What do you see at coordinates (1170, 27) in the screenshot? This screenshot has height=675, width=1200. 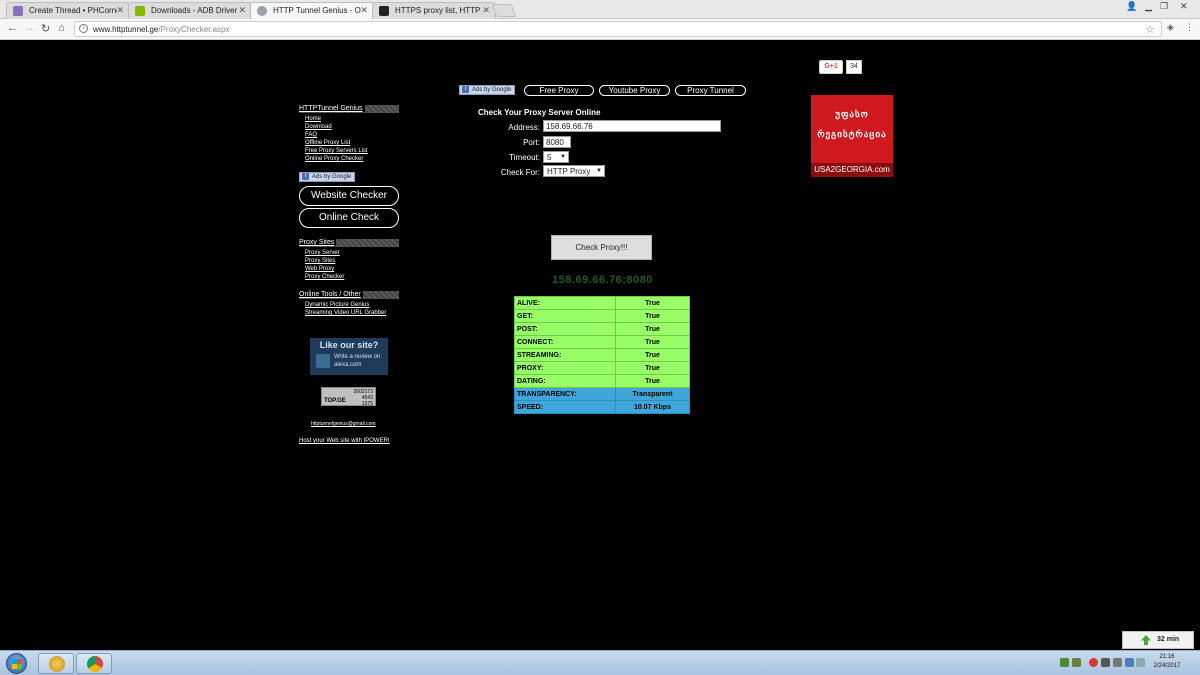 I see `extension-icon: ◈` at bounding box center [1170, 27].